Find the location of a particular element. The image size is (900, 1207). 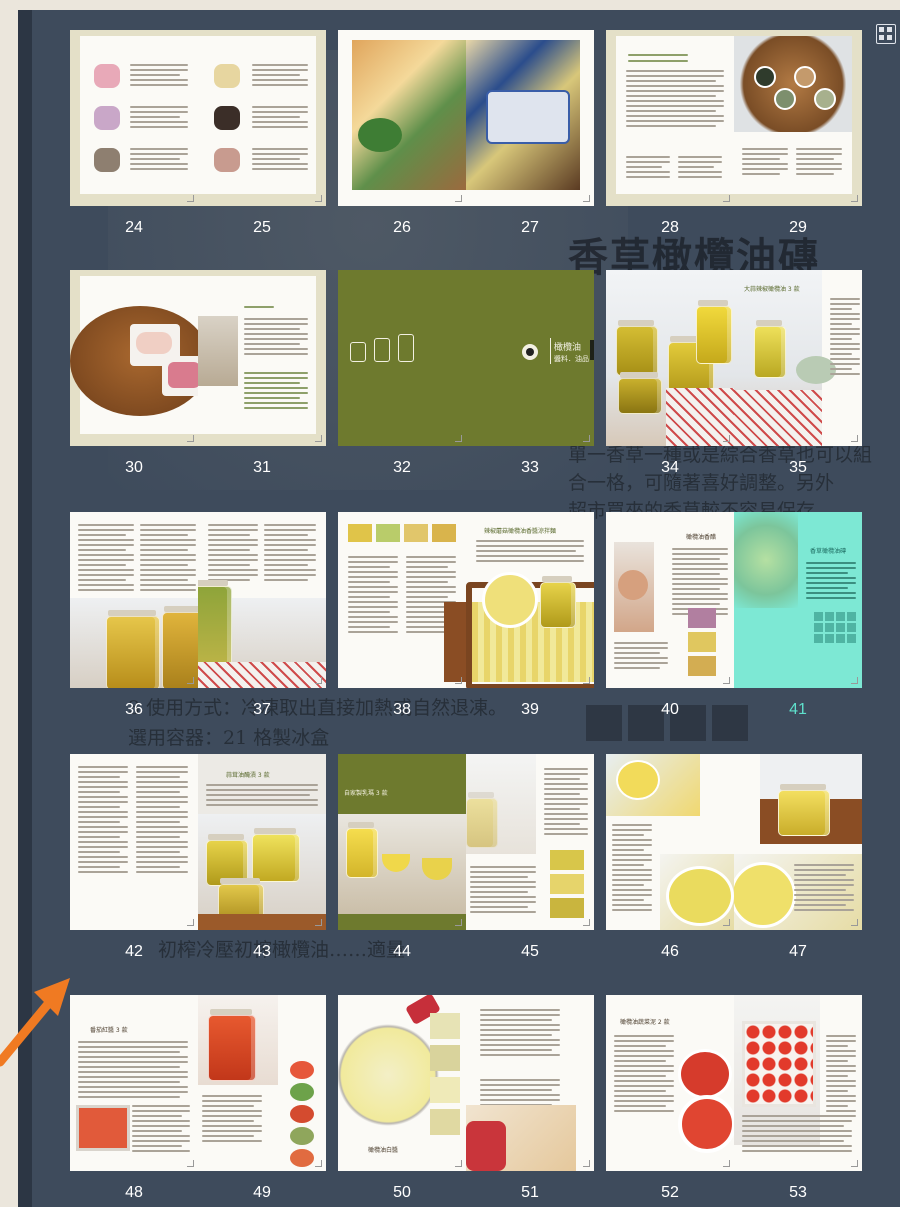

page-number: 27 is located at coordinates (530, 228).